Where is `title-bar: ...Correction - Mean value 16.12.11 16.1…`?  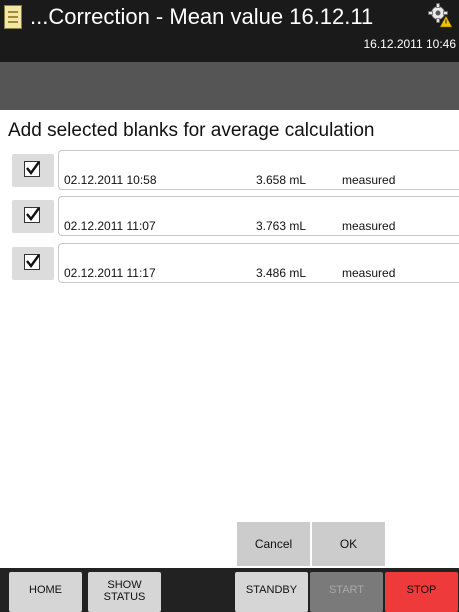 title-bar: ...Correction - Mean value 16.12.11 16.1… is located at coordinates (229, 31).